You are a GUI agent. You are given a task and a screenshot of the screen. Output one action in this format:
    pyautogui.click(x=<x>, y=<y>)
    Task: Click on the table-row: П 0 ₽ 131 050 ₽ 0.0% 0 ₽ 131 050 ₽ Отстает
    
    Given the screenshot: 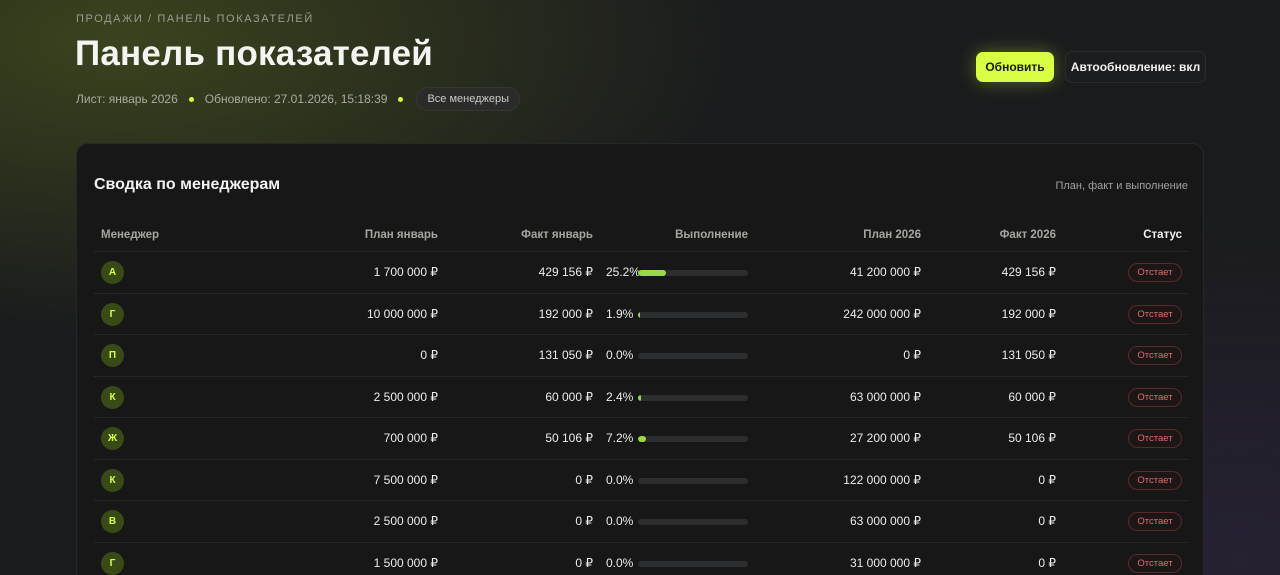 What is the action you would take?
    pyautogui.click(x=641, y=355)
    